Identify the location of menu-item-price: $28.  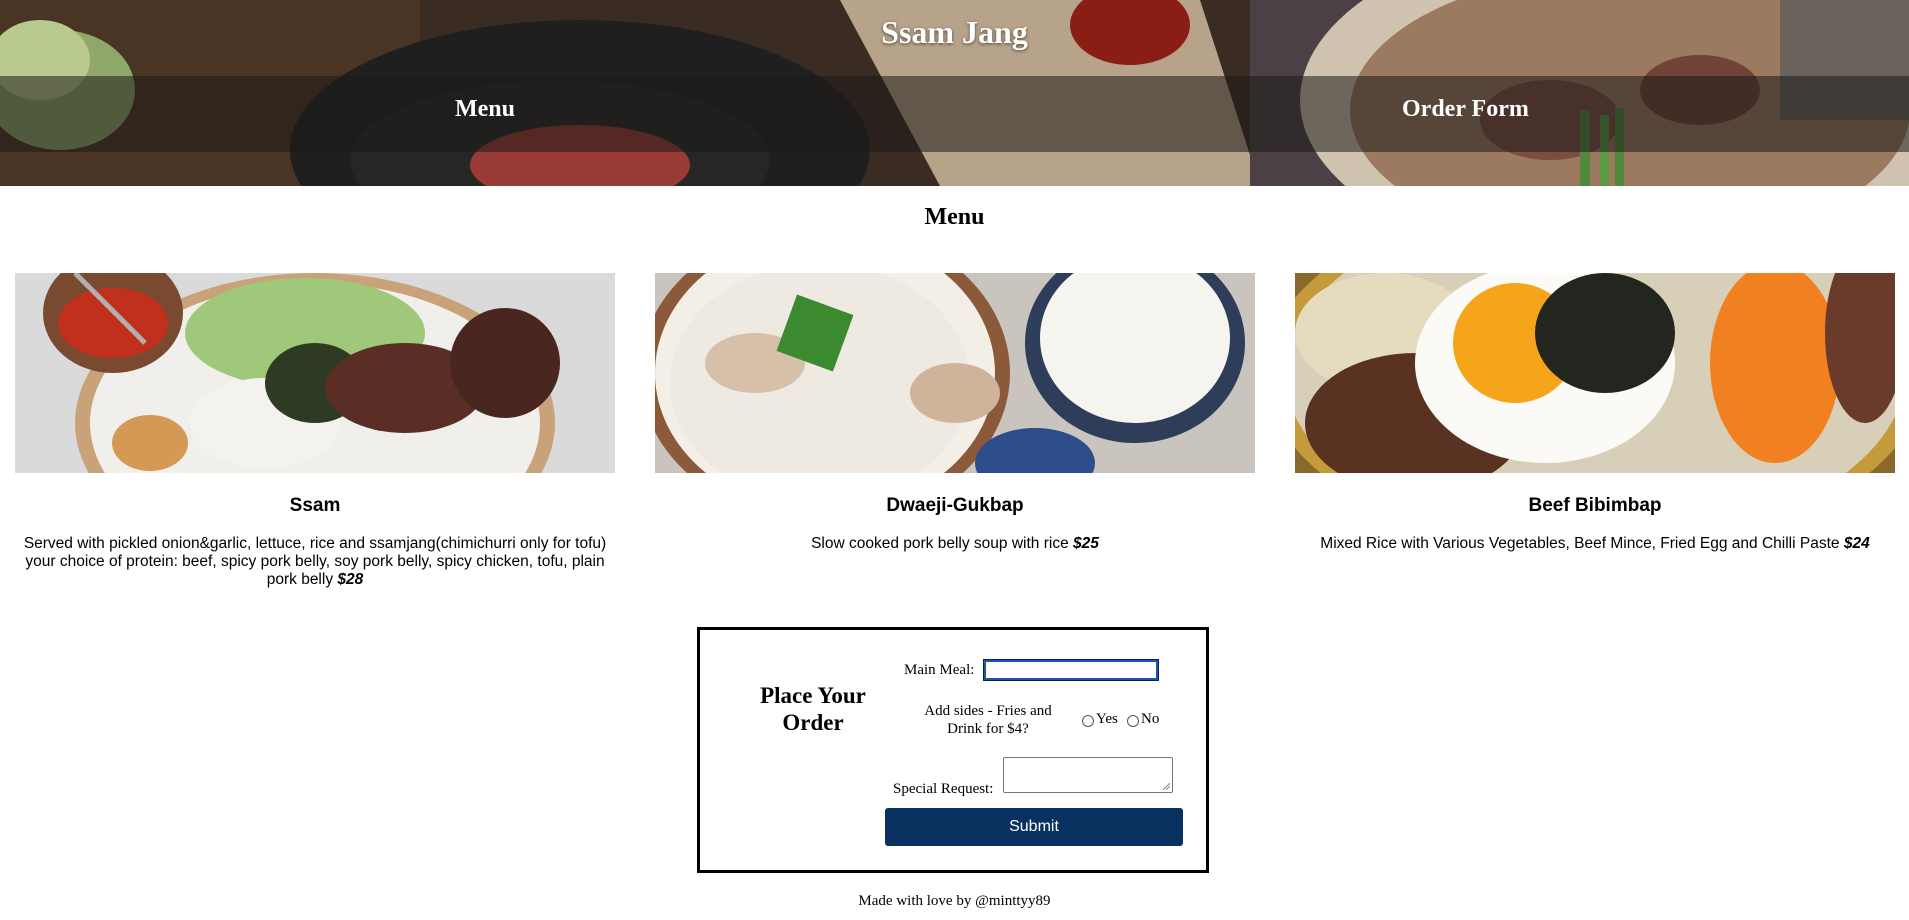
(350, 579).